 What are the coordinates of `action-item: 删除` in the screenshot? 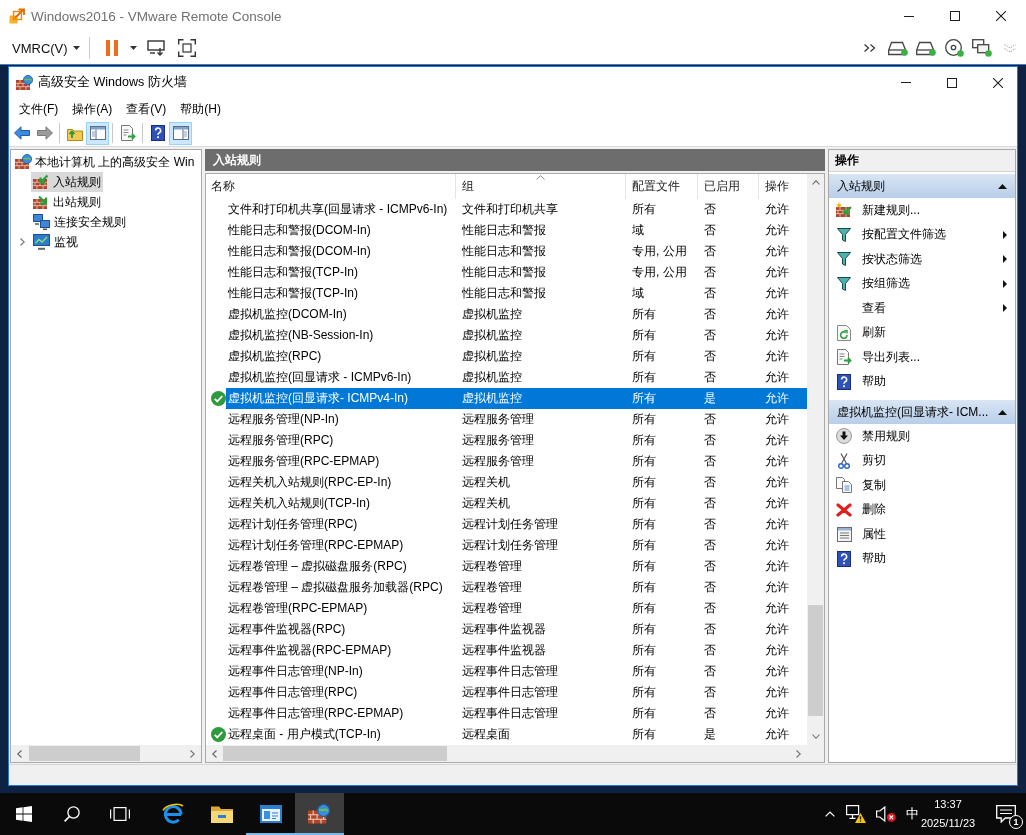 It's located at (922, 509).